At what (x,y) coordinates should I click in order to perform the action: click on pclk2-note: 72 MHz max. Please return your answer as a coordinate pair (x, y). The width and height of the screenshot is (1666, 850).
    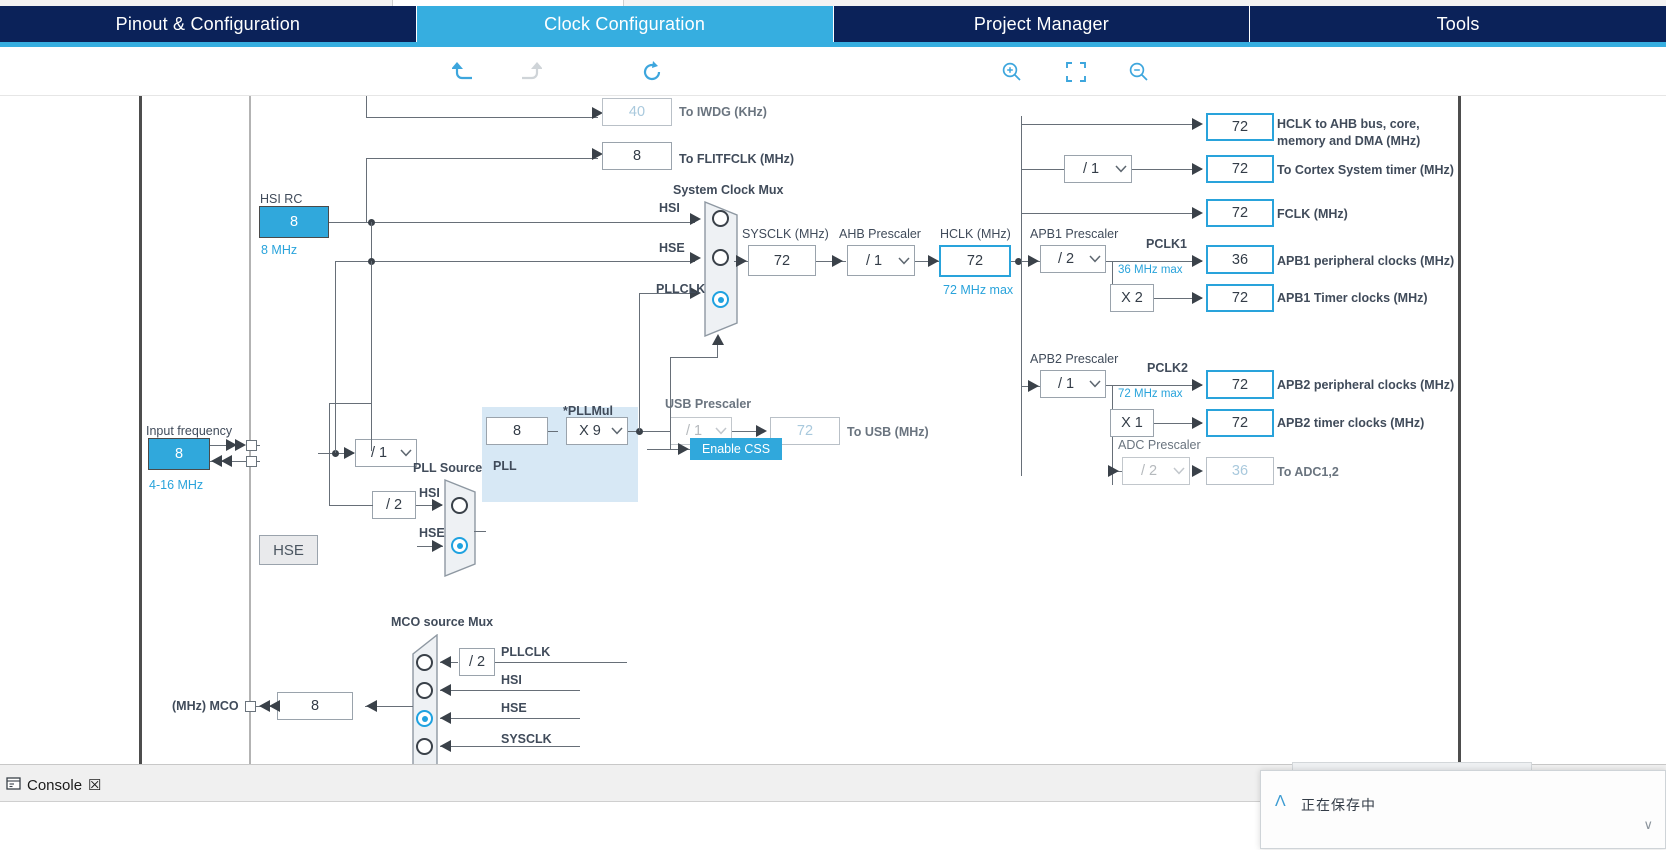
    Looking at the image, I should click on (1150, 394).